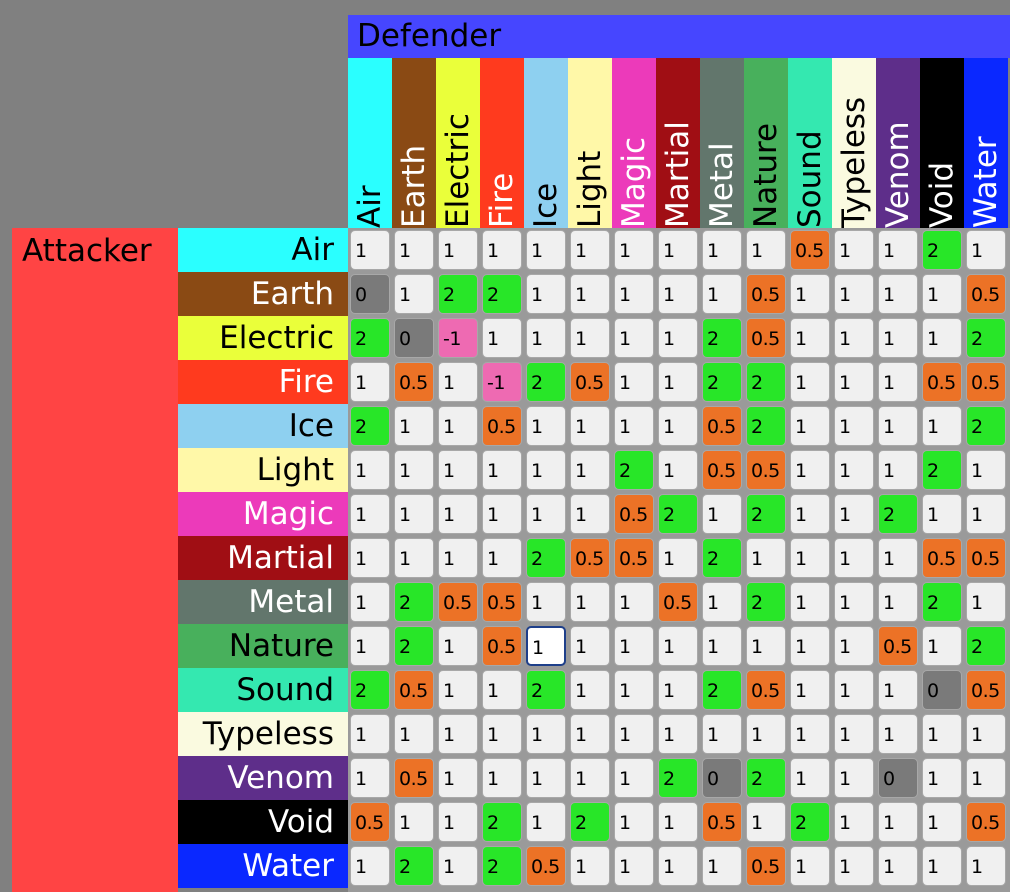 The width and height of the screenshot is (1010, 892). What do you see at coordinates (502, 382) in the screenshot?
I see `effectiveness-cell: -1` at bounding box center [502, 382].